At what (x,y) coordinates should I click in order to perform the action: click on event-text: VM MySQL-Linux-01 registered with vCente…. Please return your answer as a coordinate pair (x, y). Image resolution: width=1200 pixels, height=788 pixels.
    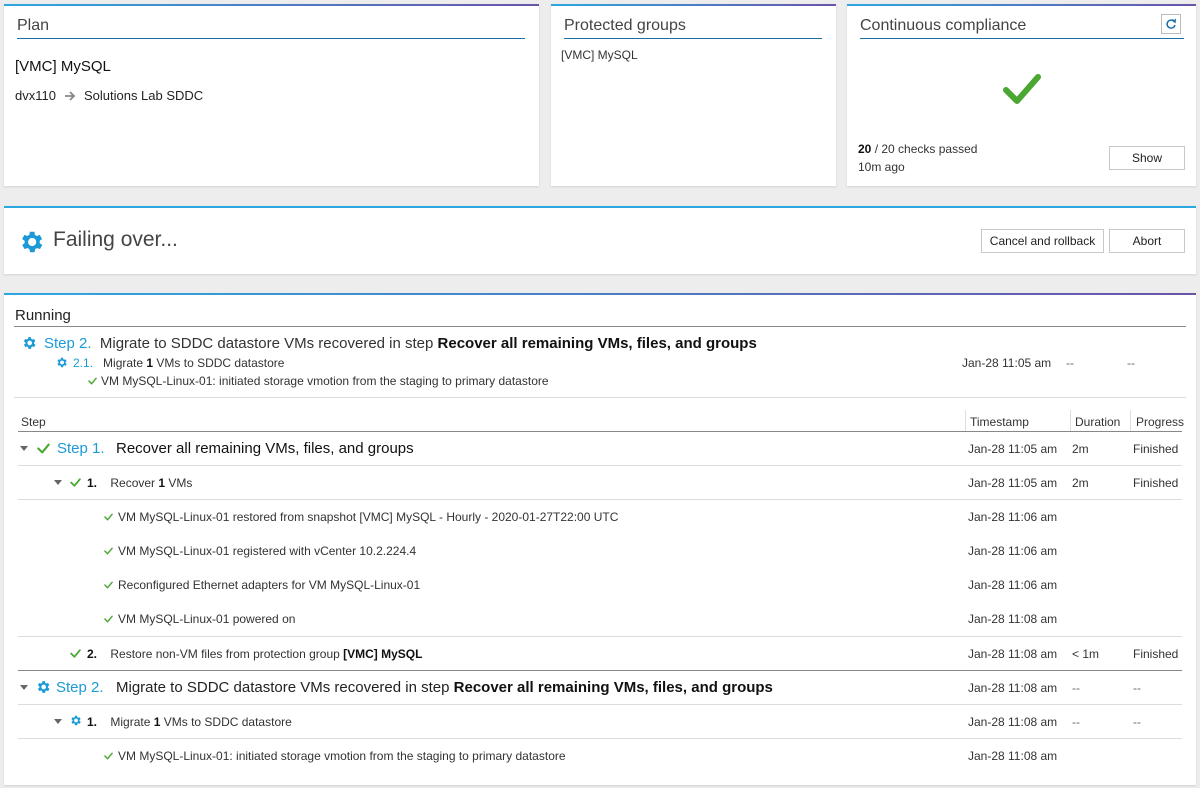
    Looking at the image, I should click on (267, 551).